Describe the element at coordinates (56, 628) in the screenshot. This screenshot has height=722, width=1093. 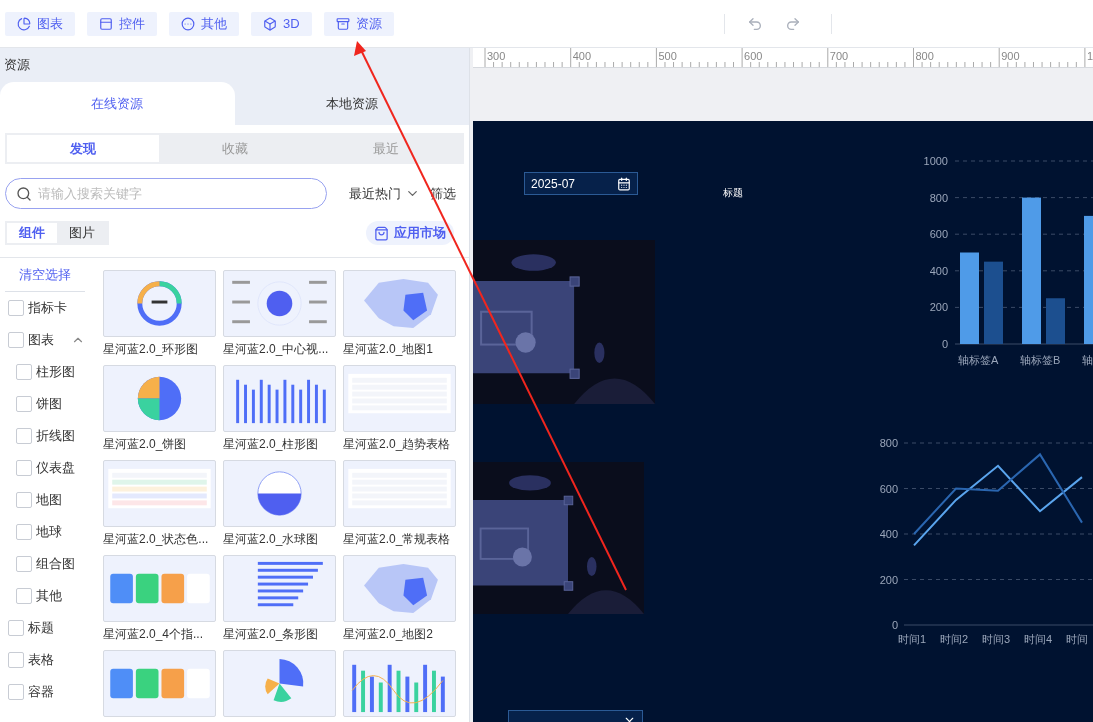
I see `category-label: 标题` at that location.